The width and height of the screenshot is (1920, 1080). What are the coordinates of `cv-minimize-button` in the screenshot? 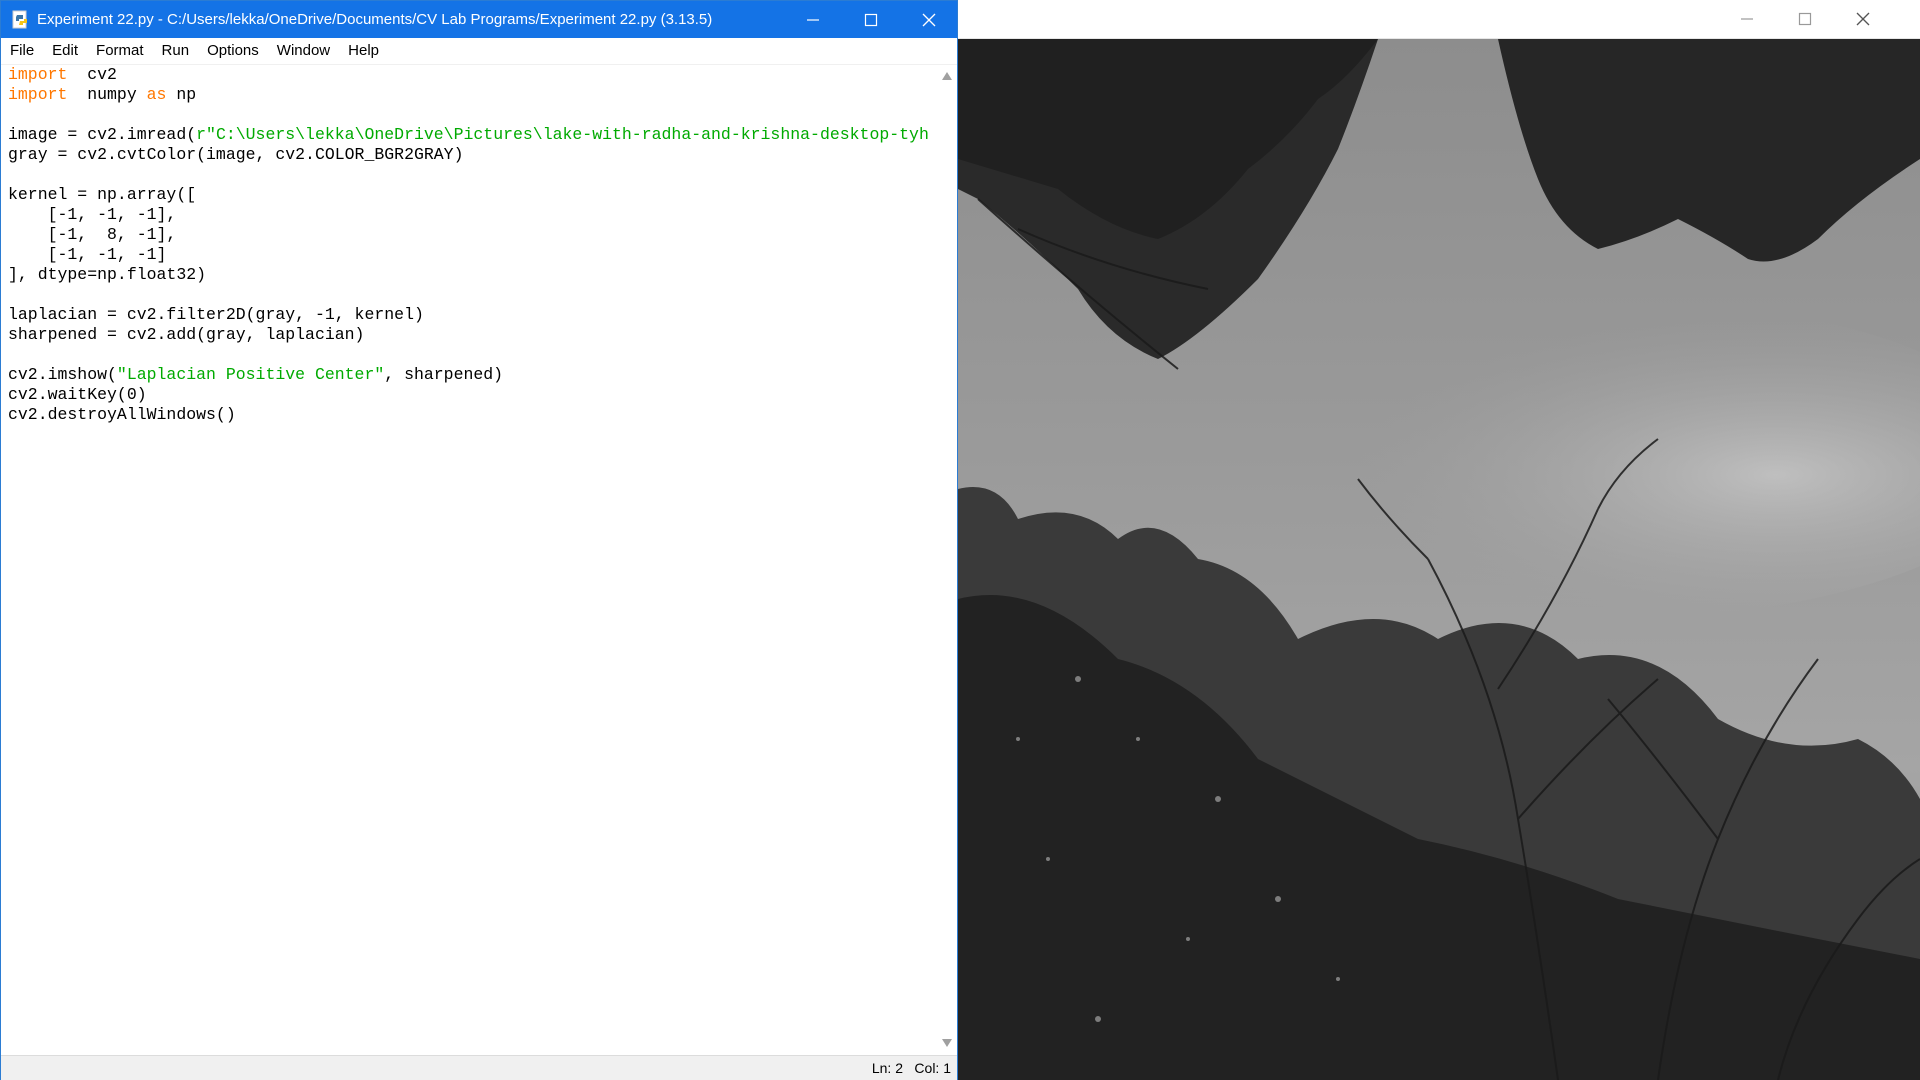 It's located at (1747, 19).